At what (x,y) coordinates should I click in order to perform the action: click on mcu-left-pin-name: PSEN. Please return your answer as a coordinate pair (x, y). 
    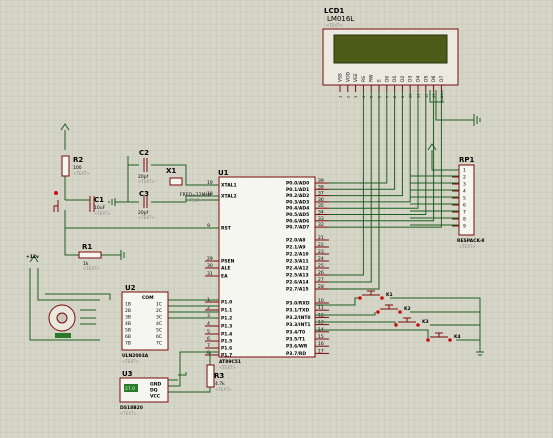
    Looking at the image, I should click on (228, 262).